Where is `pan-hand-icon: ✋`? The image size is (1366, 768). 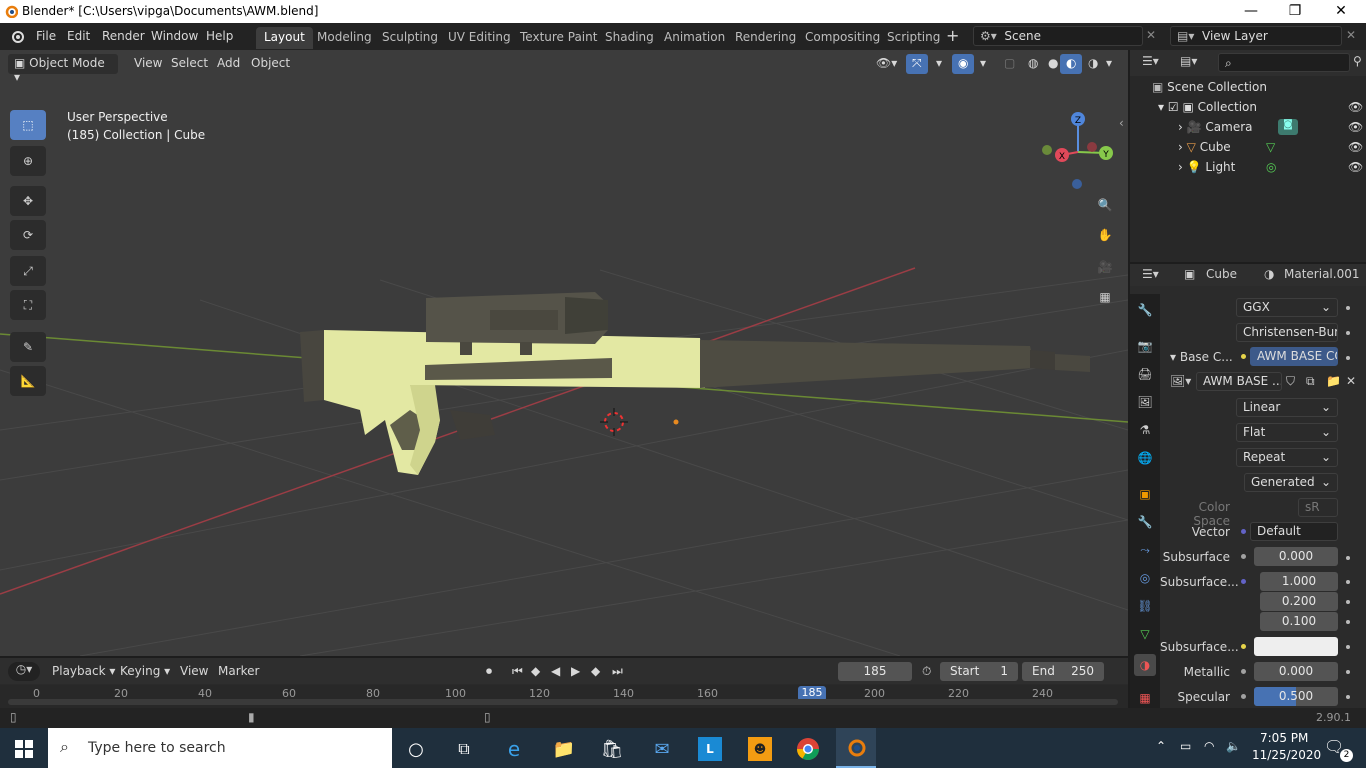
pan-hand-icon: ✋ is located at coordinates (1105, 235).